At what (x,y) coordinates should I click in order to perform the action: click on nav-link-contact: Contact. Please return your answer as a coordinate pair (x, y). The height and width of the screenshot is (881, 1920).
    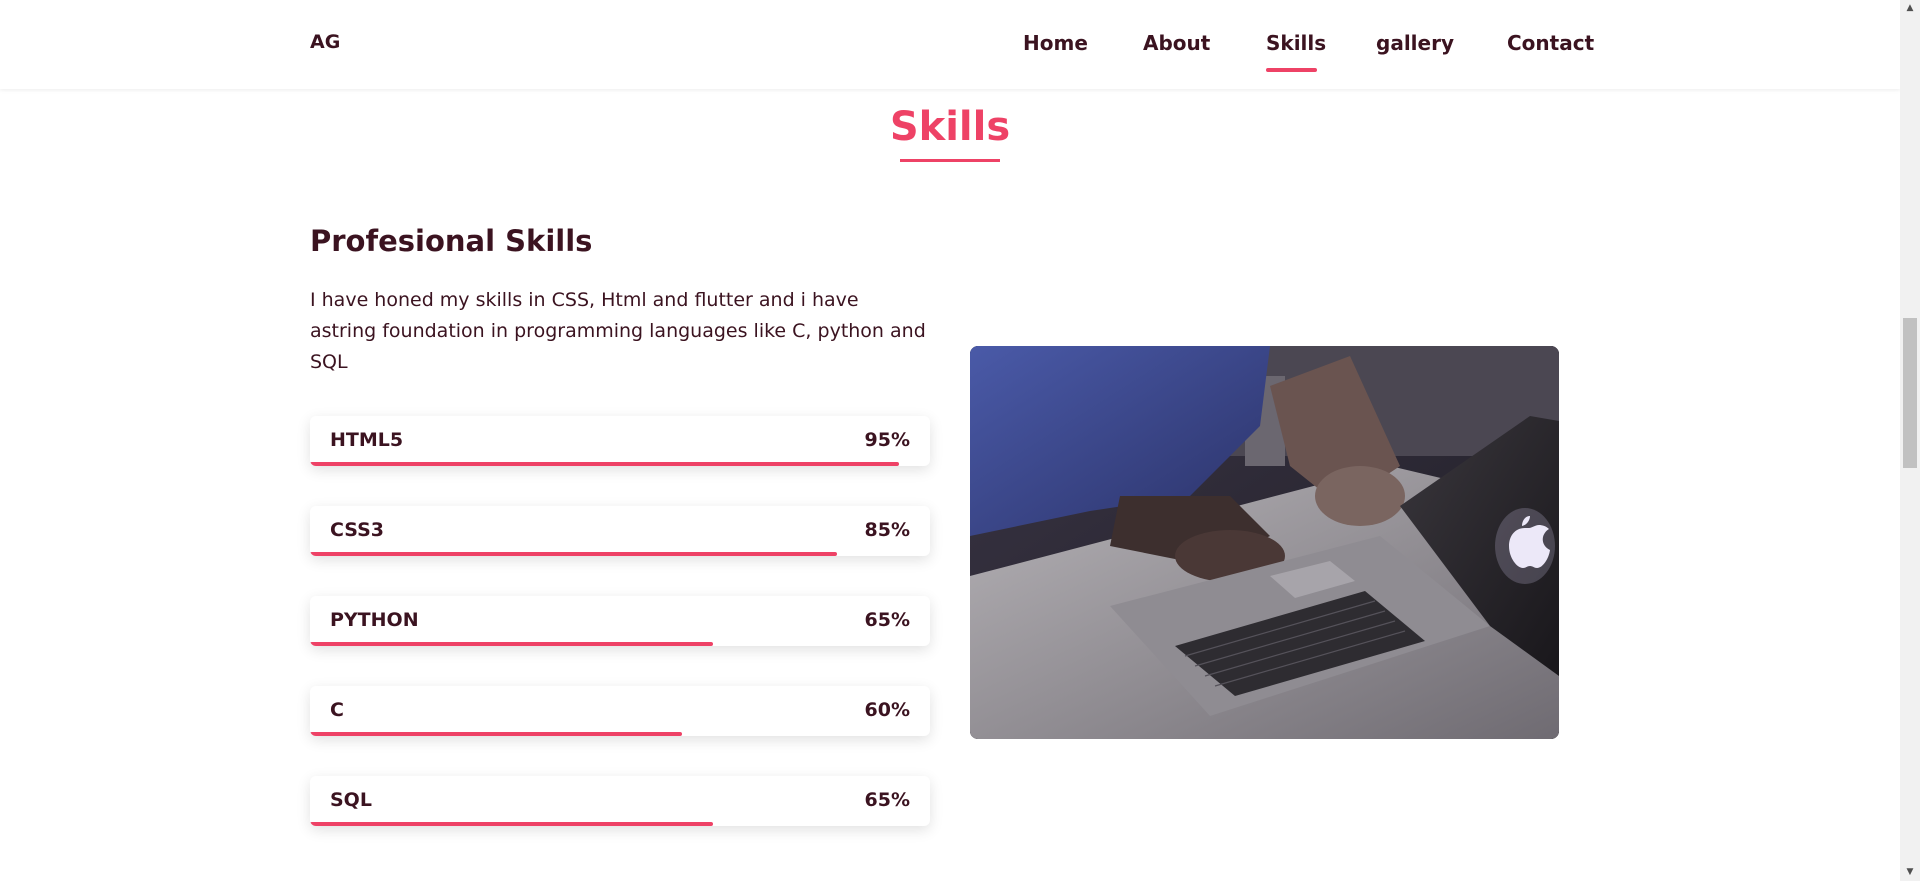
    Looking at the image, I should click on (1550, 43).